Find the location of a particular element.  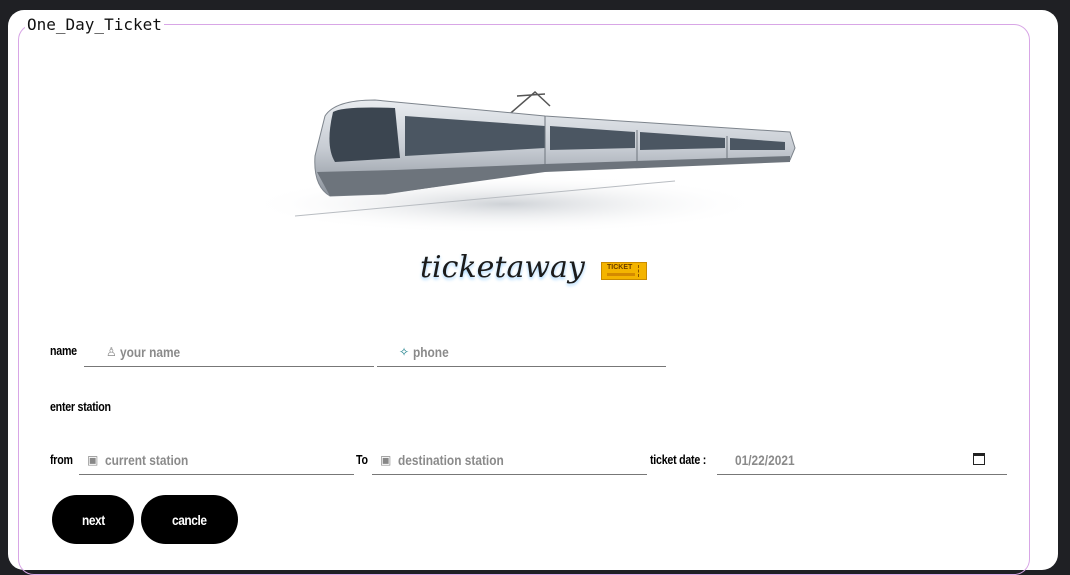

phone-icon: ✧ is located at coordinates (404, 352).